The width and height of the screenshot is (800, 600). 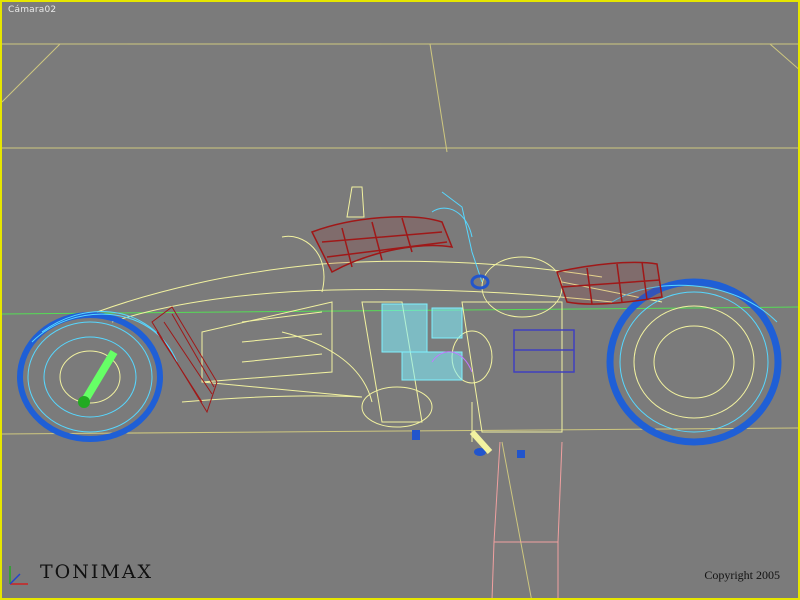 I want to click on copyright-text: Copyright 2005, so click(x=742, y=575).